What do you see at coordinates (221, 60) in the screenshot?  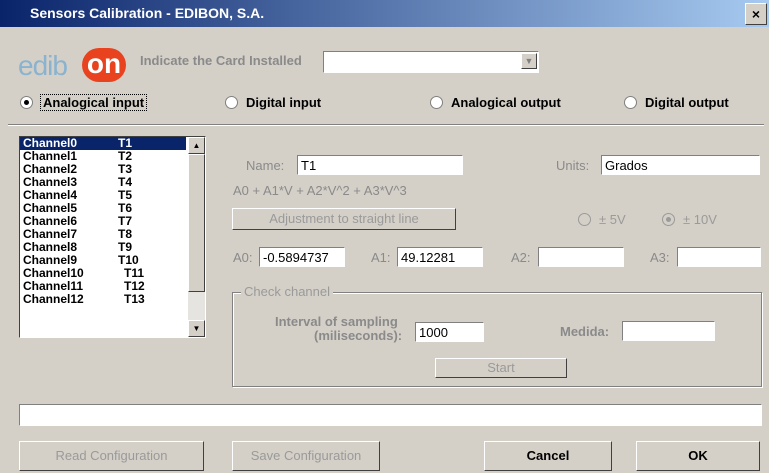 I see `card-label: Indicate the Card Installed` at bounding box center [221, 60].